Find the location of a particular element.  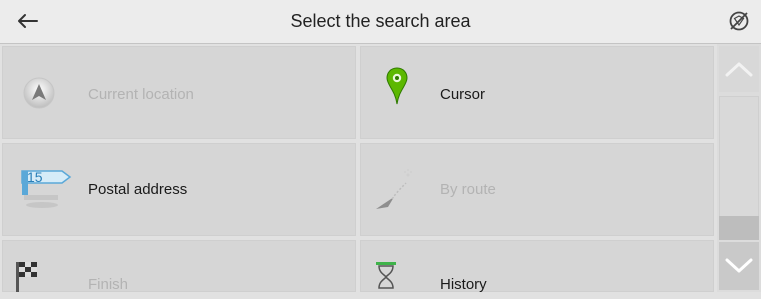

chevron-down-icon is located at coordinates (739, 265).